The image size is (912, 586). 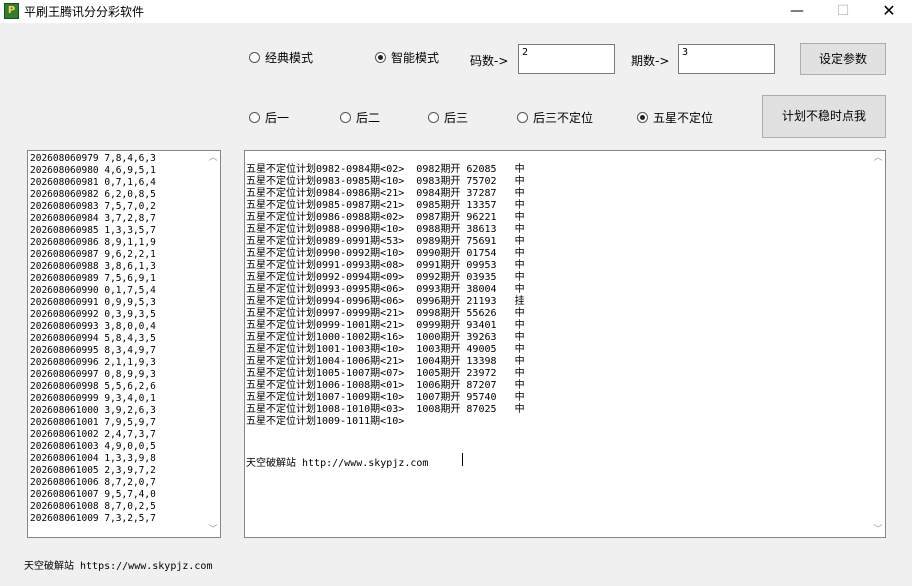 What do you see at coordinates (385, 229) in the screenshot?
I see `plan-line: 五星不定位计划0988-0990期<10> 0988期开 38613 中` at bounding box center [385, 229].